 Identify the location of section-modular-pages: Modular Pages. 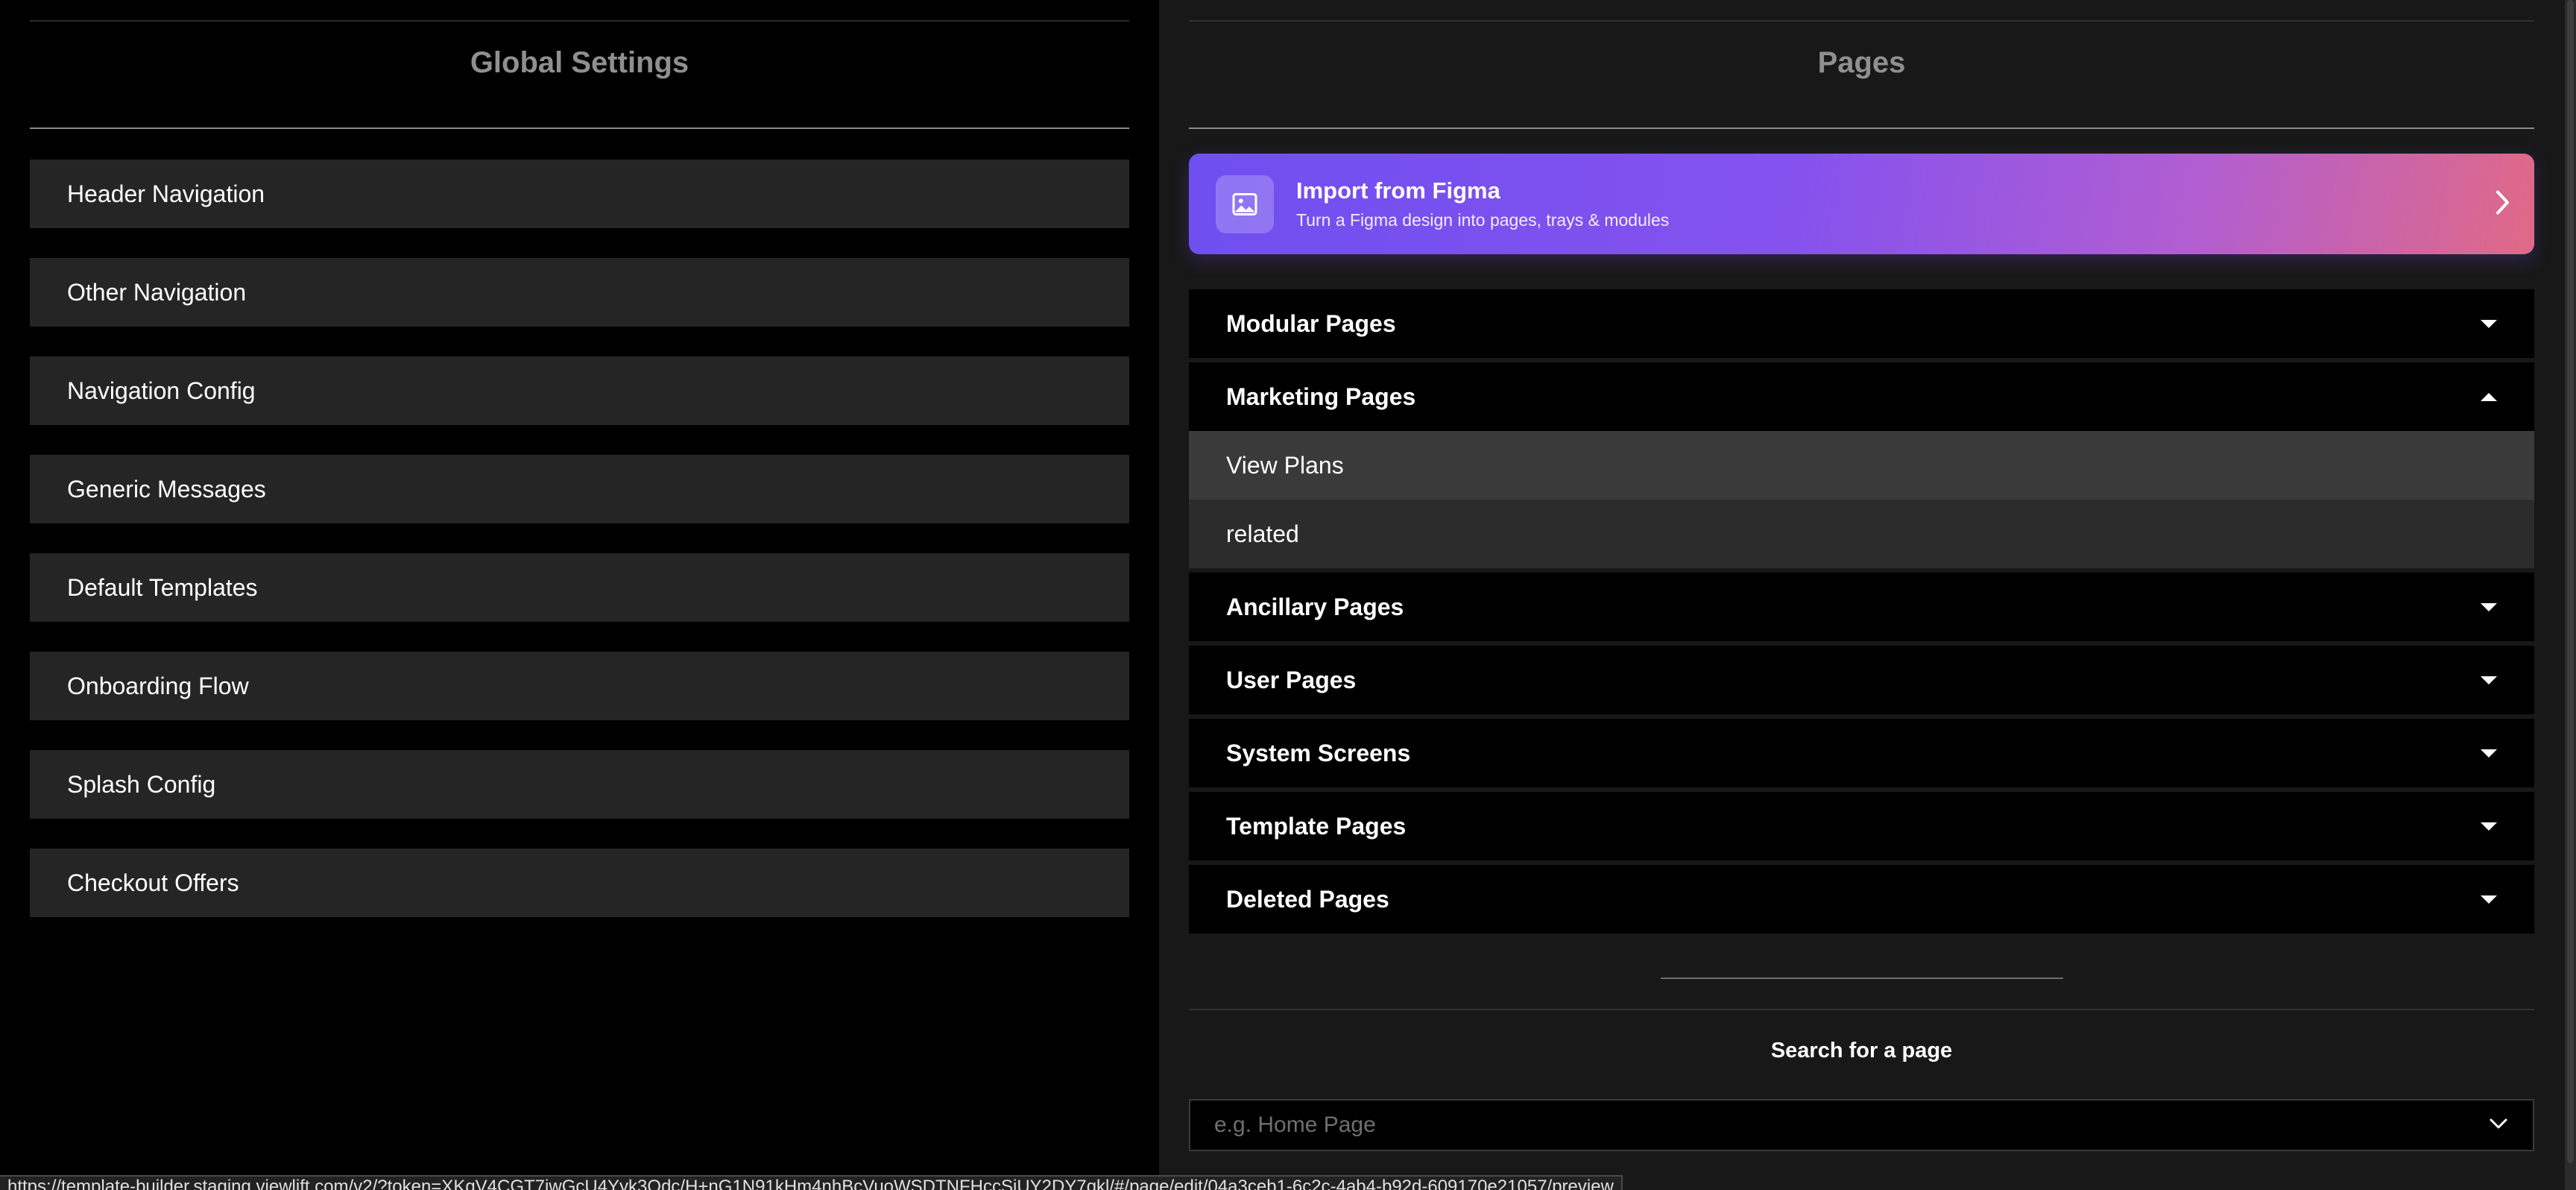
(1861, 323).